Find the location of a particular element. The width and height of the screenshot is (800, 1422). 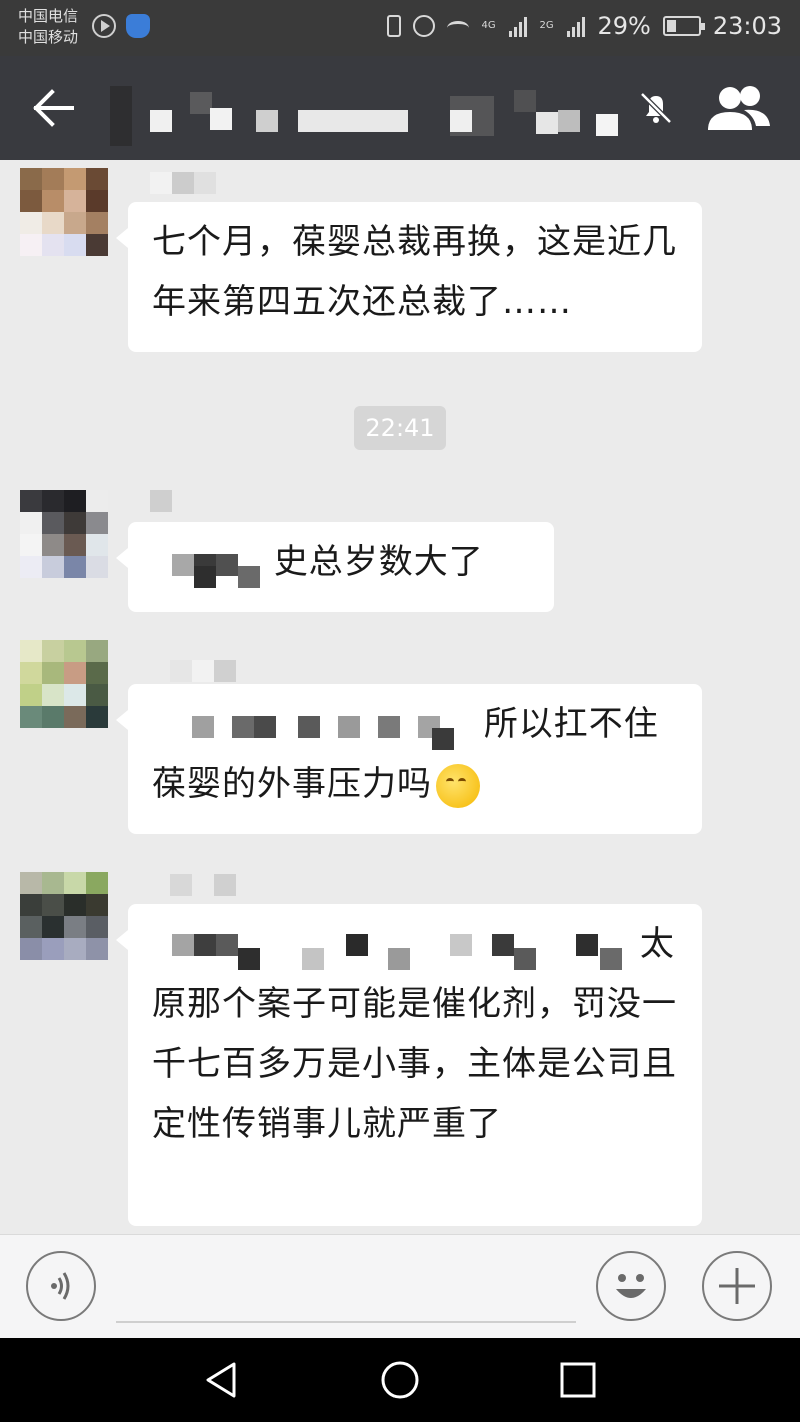

input-bar is located at coordinates (400, 1286).